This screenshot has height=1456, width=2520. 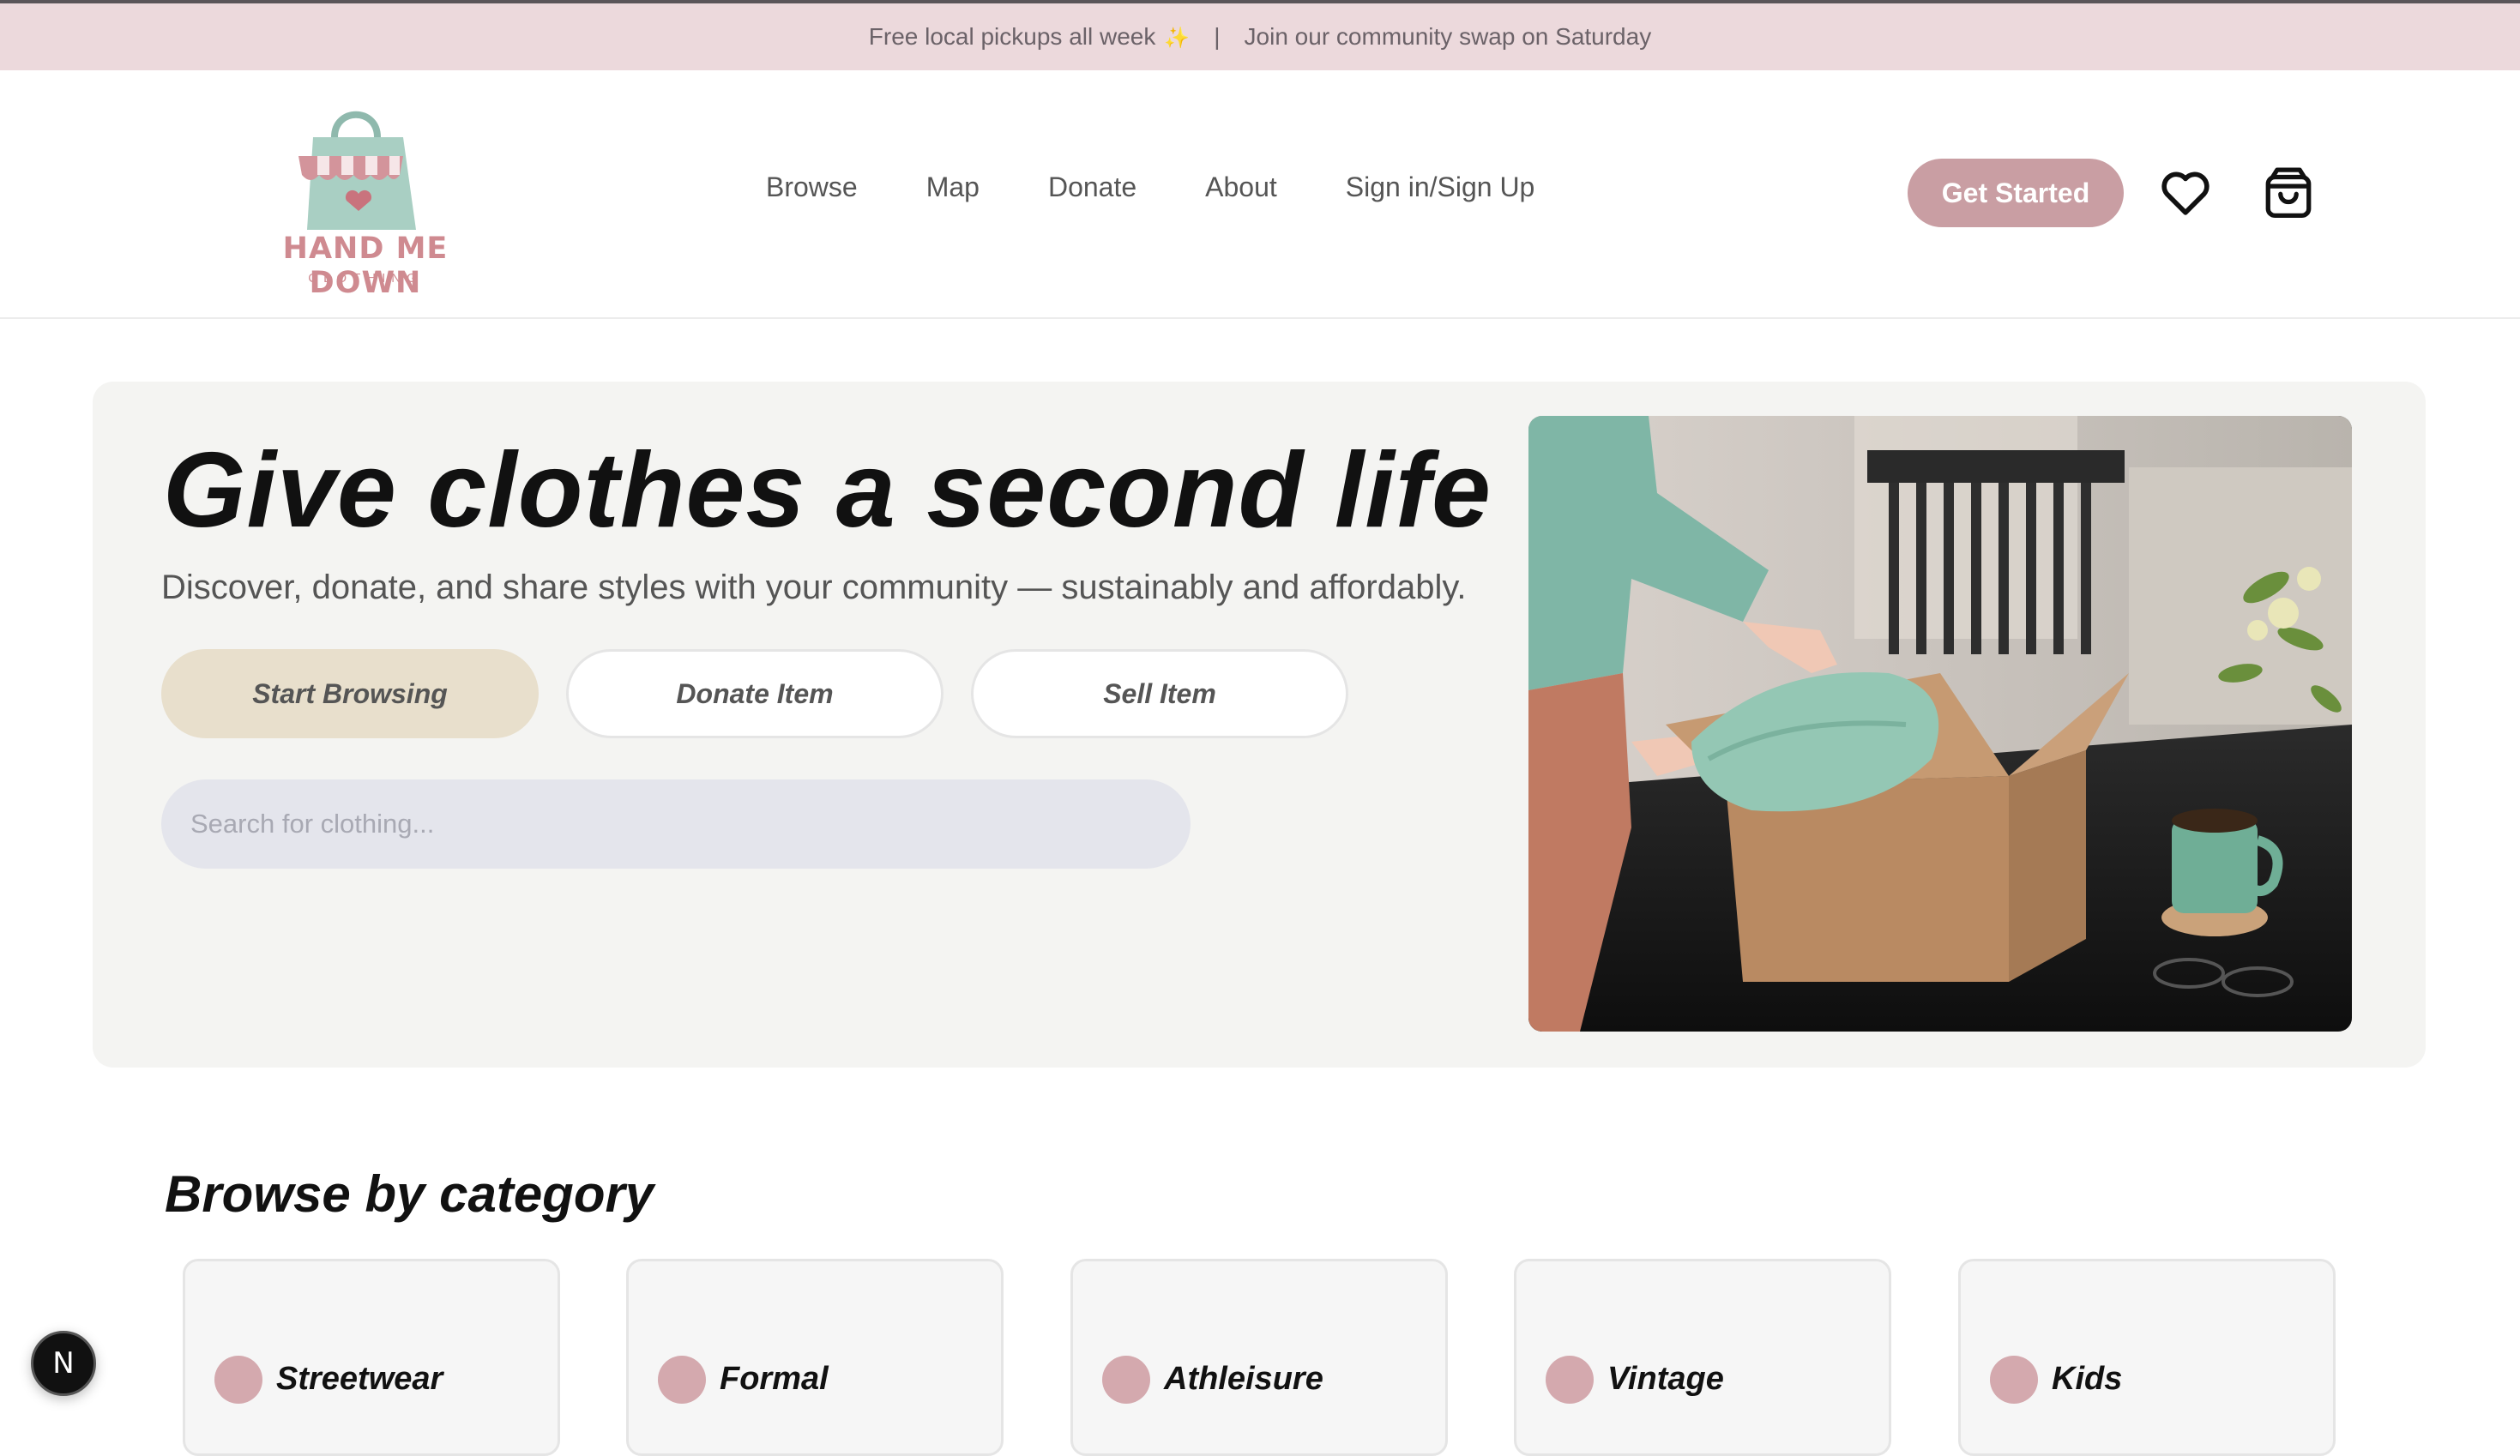 What do you see at coordinates (953, 187) in the screenshot?
I see `nav-map: Map` at bounding box center [953, 187].